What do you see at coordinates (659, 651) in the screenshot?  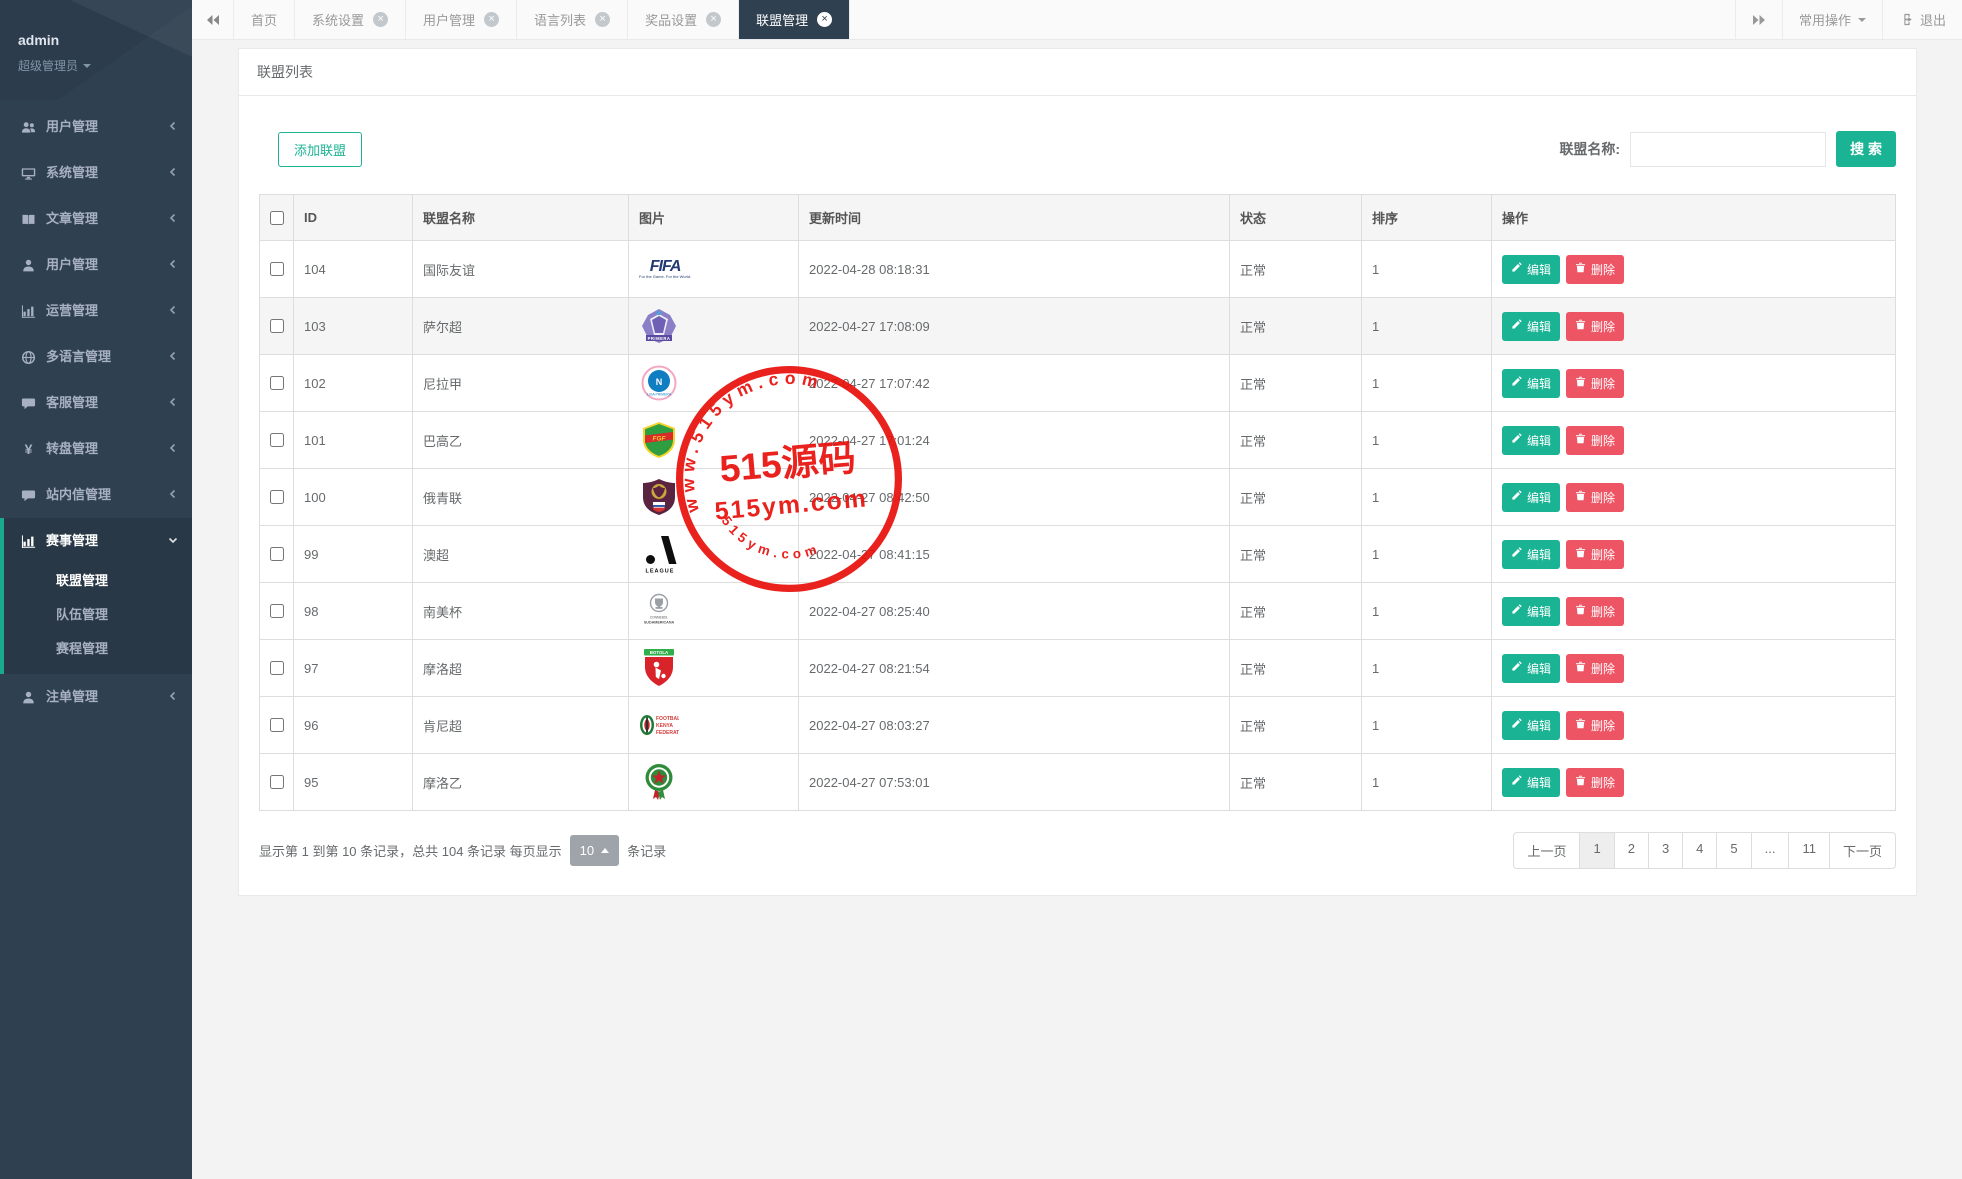 I see `svg-text: BOTOLA` at bounding box center [659, 651].